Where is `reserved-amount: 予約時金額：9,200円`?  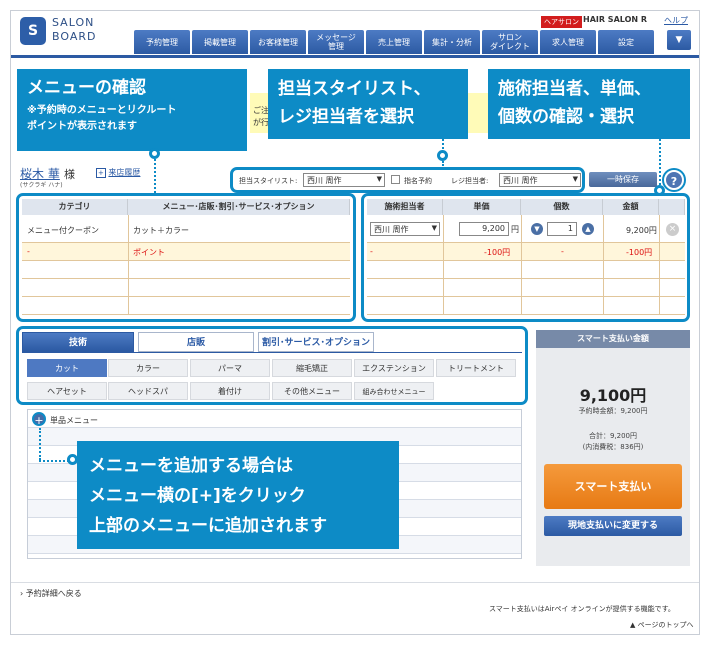 reserved-amount: 予約時金額：9,200円 is located at coordinates (613, 411).